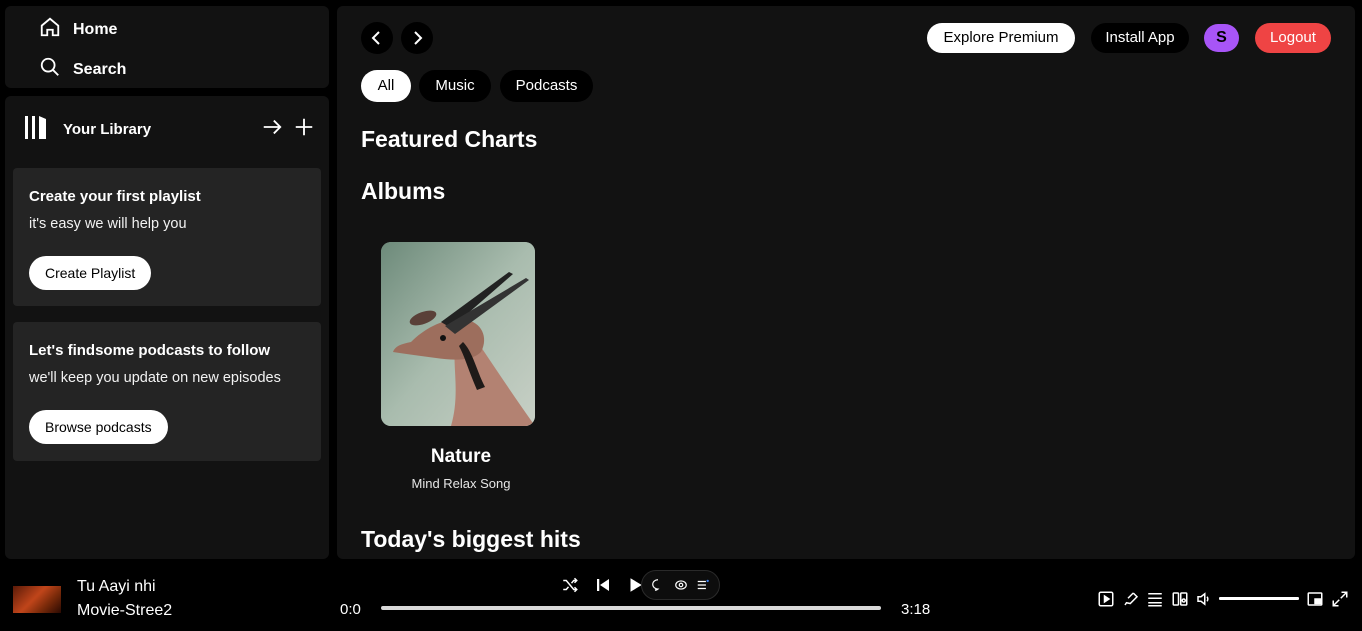  Describe the element at coordinates (350, 609) in the screenshot. I see `current-time: 0:0` at that location.